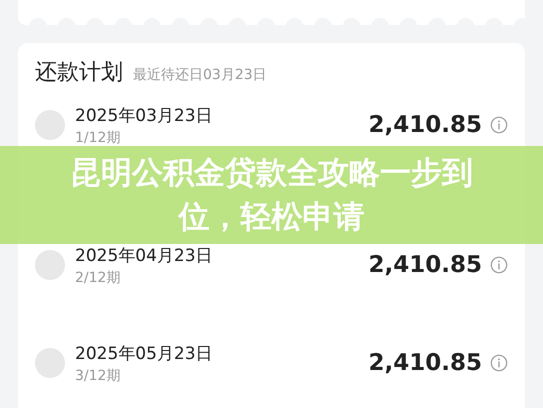  I want to click on due-date: 2025年05月23日, so click(144, 353).